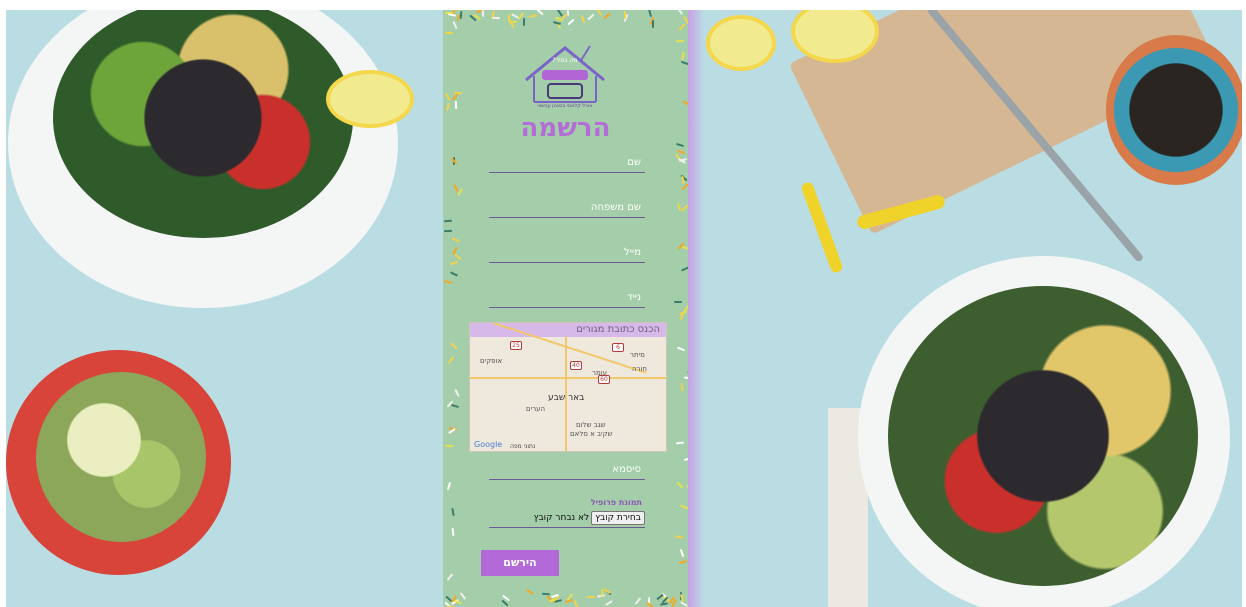 This screenshot has height=607, width=1246. I want to click on phone-field: נייד, so click(567, 296).